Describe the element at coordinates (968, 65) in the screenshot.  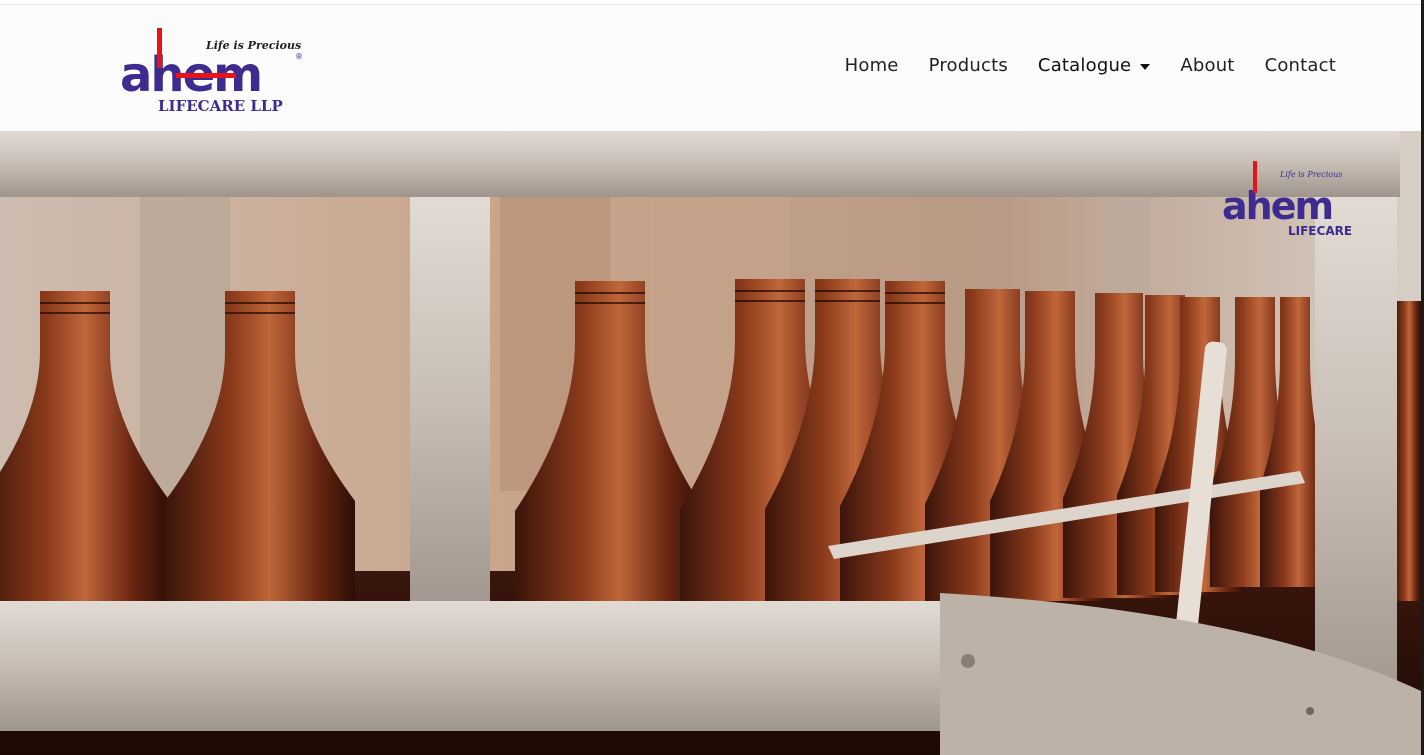
I see `nav-products: Products` at that location.